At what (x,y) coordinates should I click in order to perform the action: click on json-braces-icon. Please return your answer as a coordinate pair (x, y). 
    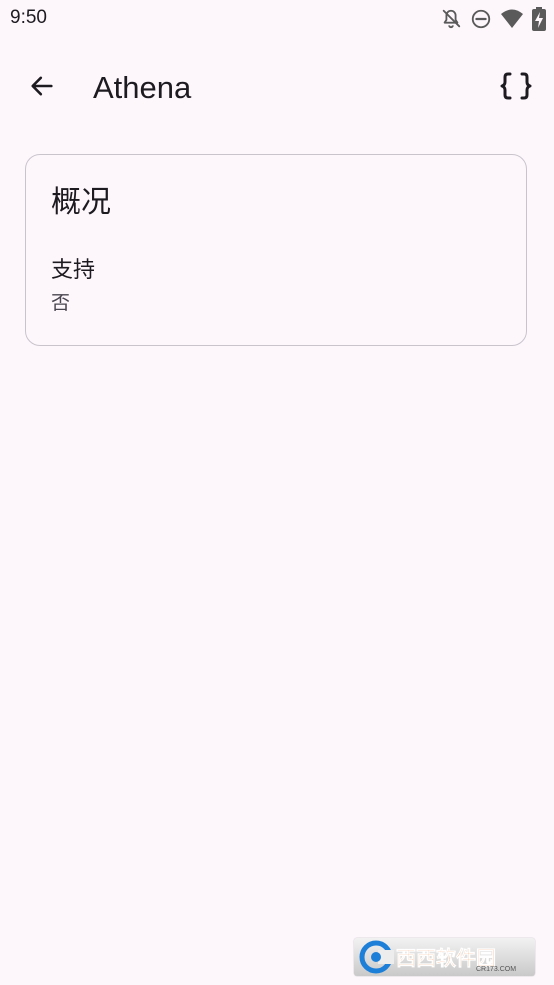
    Looking at the image, I should click on (516, 88).